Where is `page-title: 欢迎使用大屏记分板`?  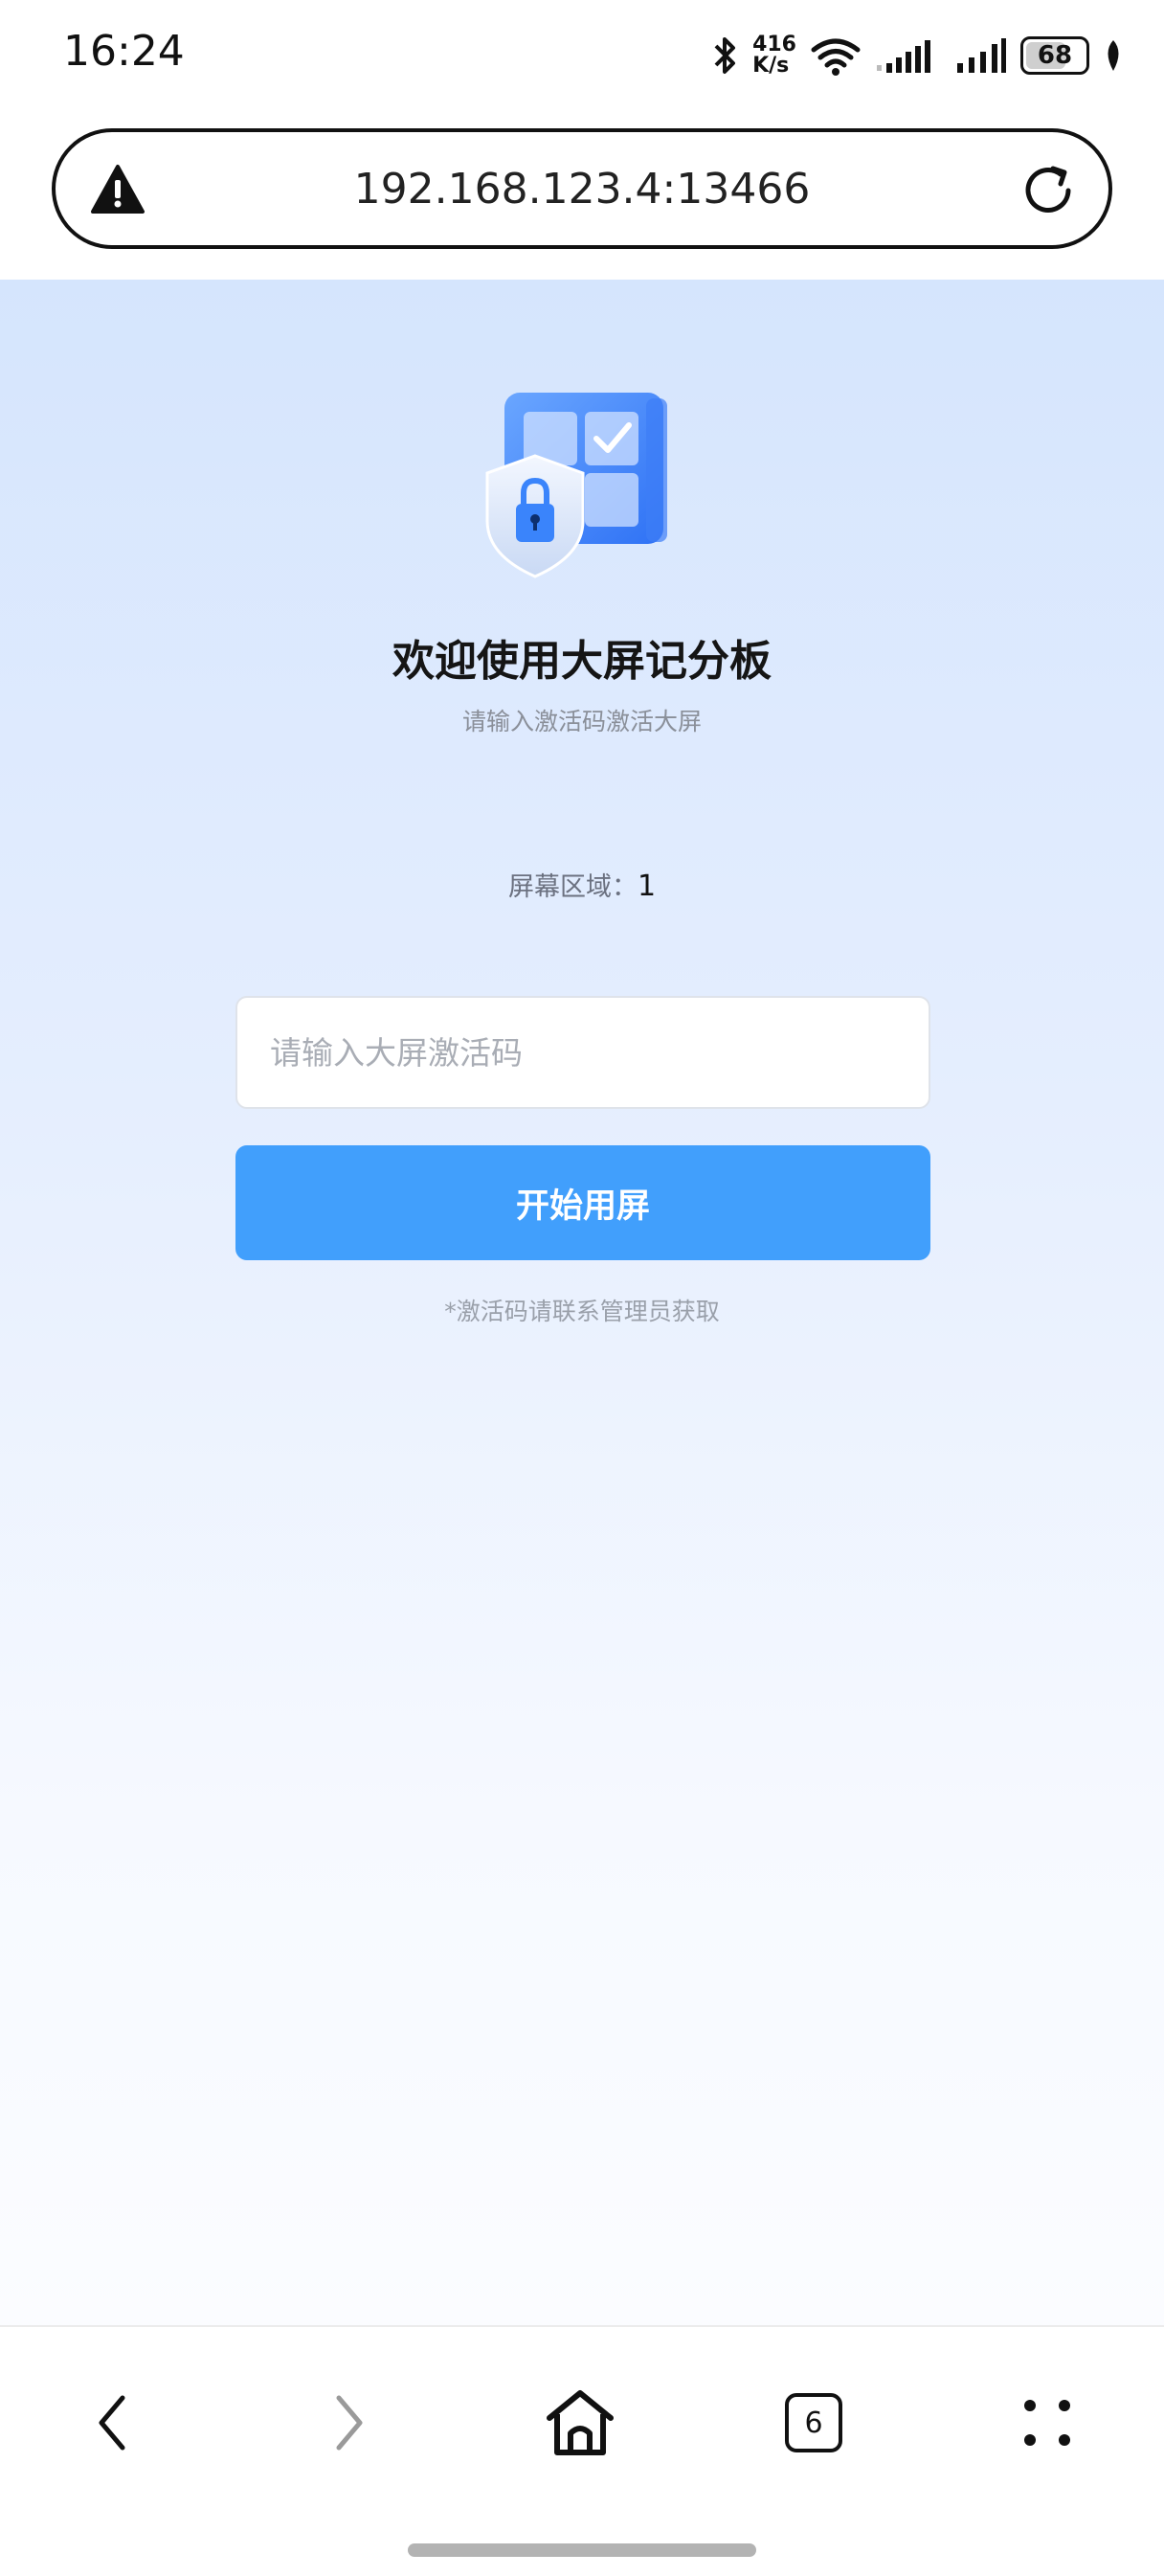
page-title: 欢迎使用大屏记分板 is located at coordinates (582, 661).